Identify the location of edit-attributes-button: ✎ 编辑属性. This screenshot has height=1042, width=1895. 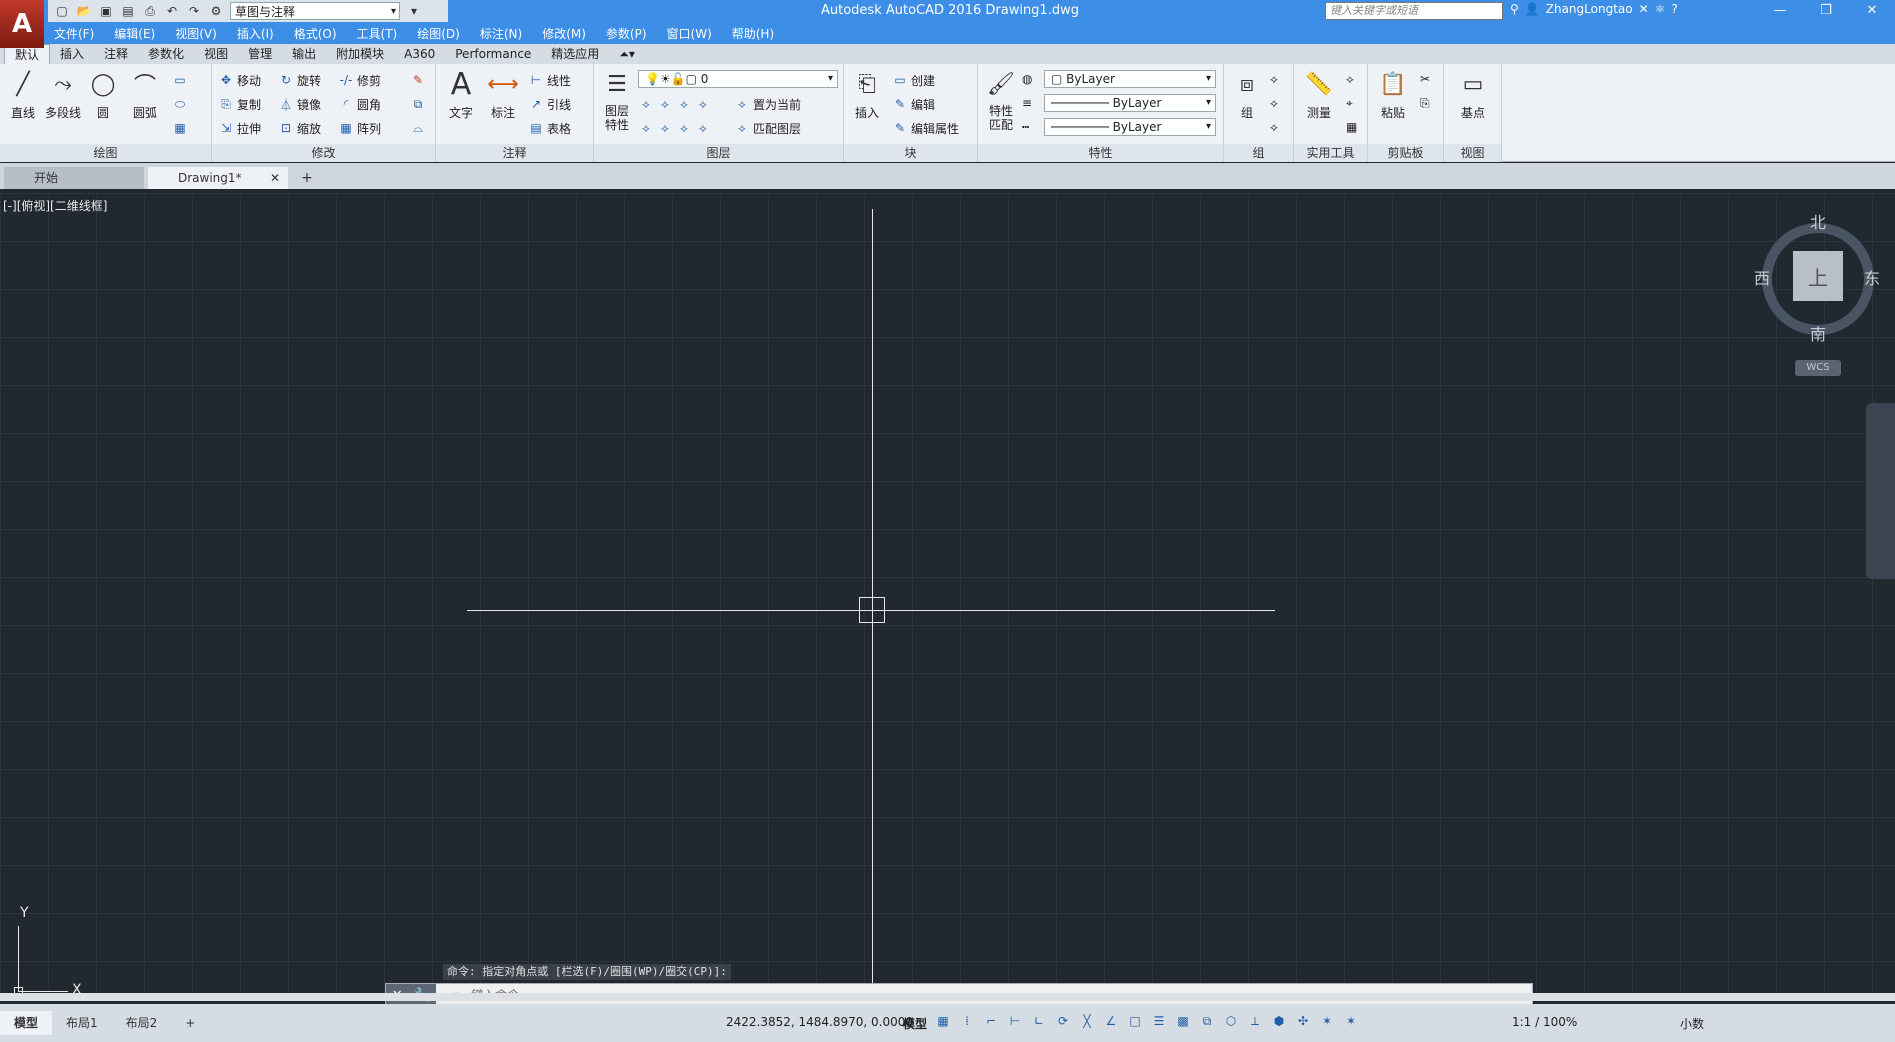
(925, 128).